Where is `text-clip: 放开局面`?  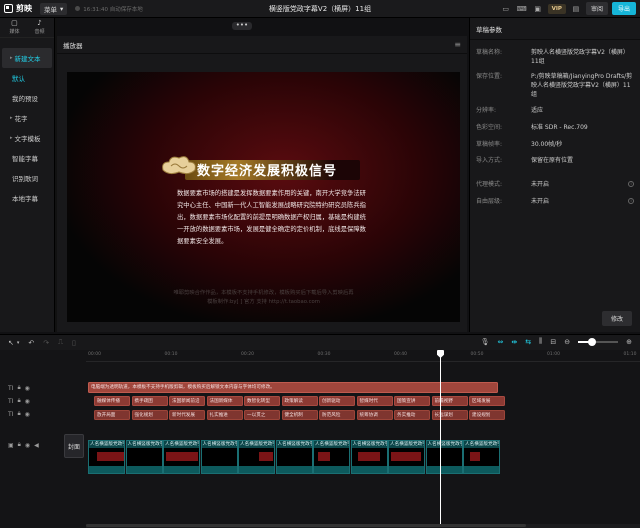 text-clip: 放开局面 is located at coordinates (112, 415).